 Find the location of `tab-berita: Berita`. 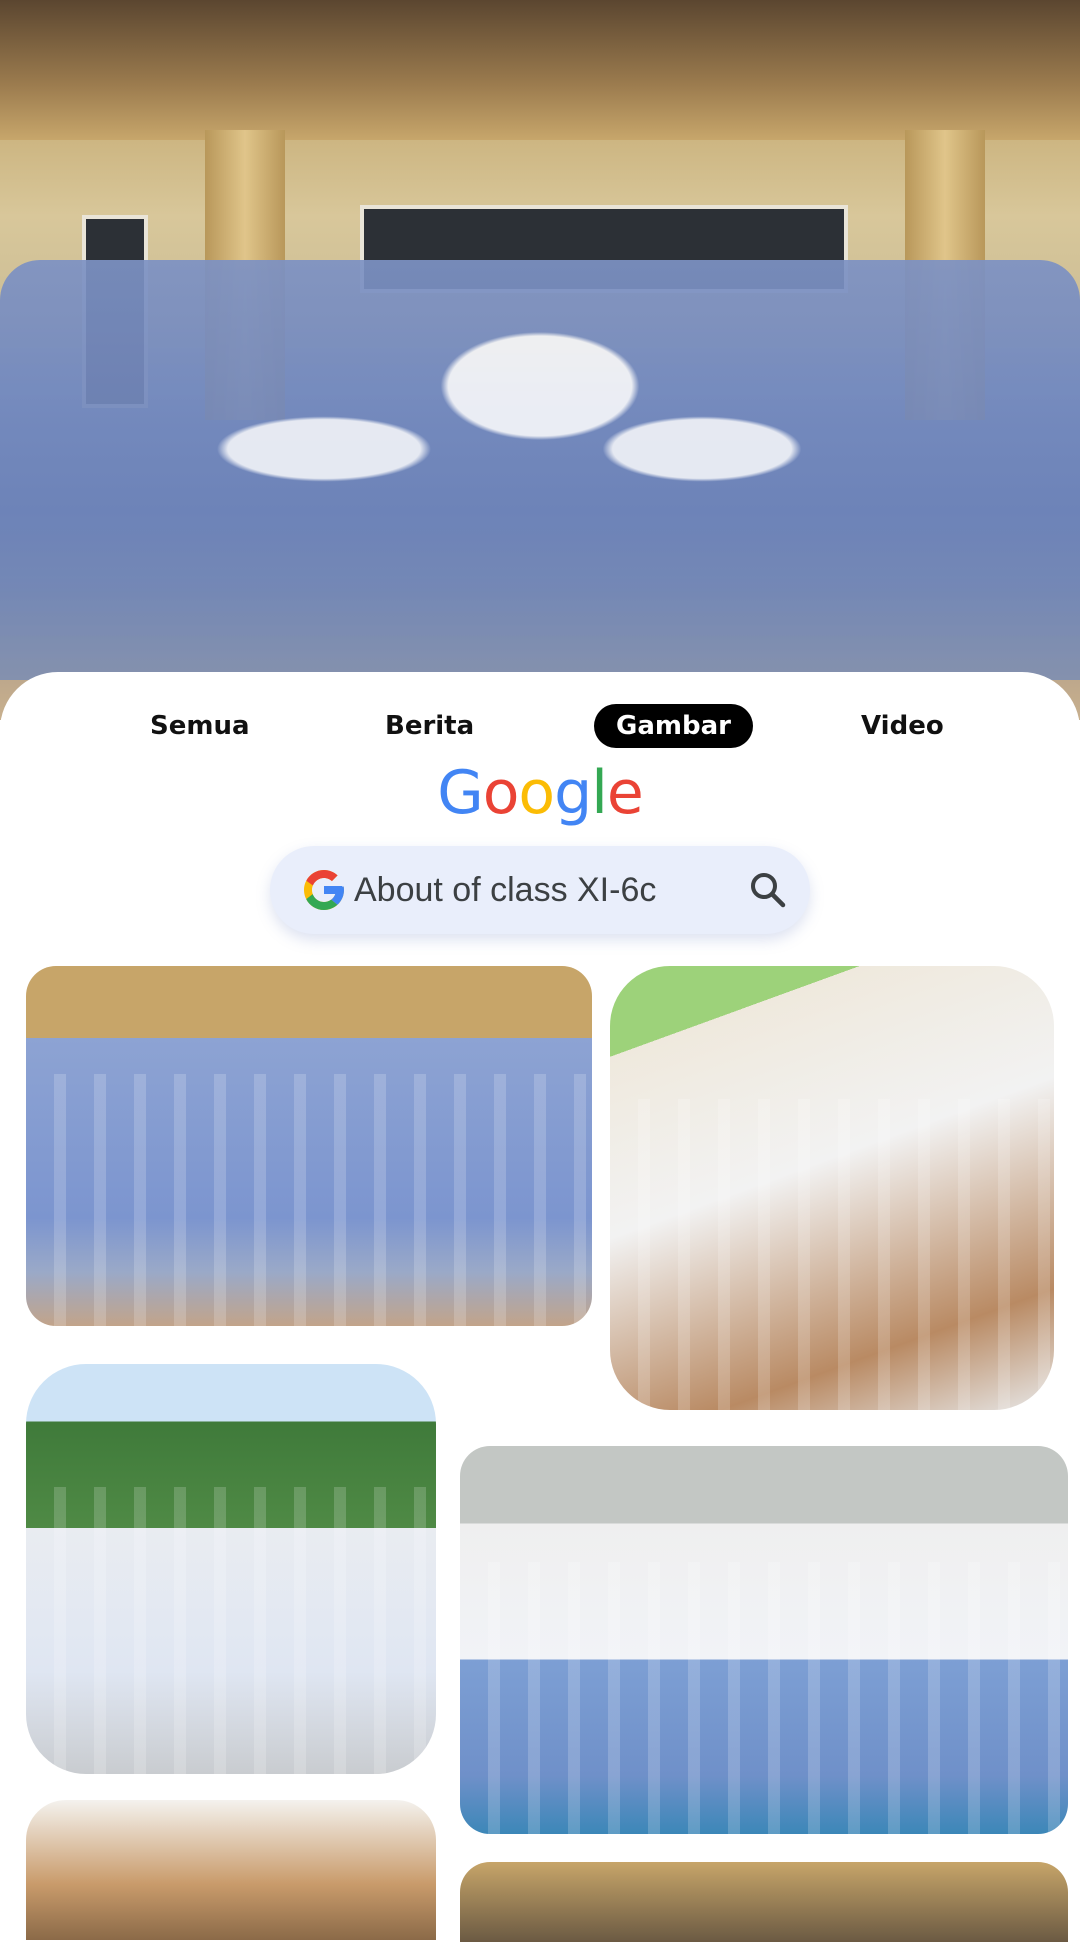

tab-berita: Berita is located at coordinates (429, 726).